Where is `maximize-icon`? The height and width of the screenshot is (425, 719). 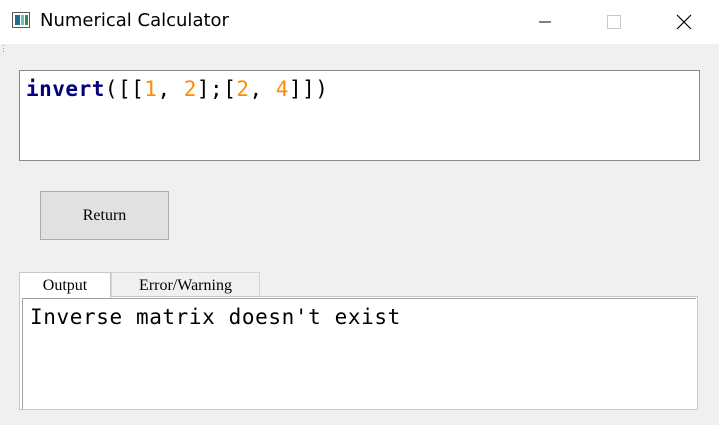
maximize-icon is located at coordinates (614, 22).